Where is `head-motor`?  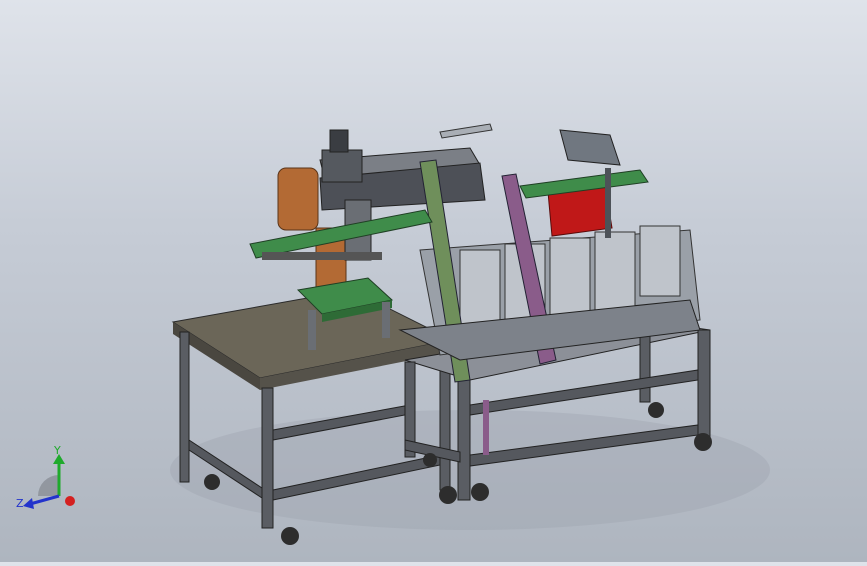
head-motor is located at coordinates (339, 141).